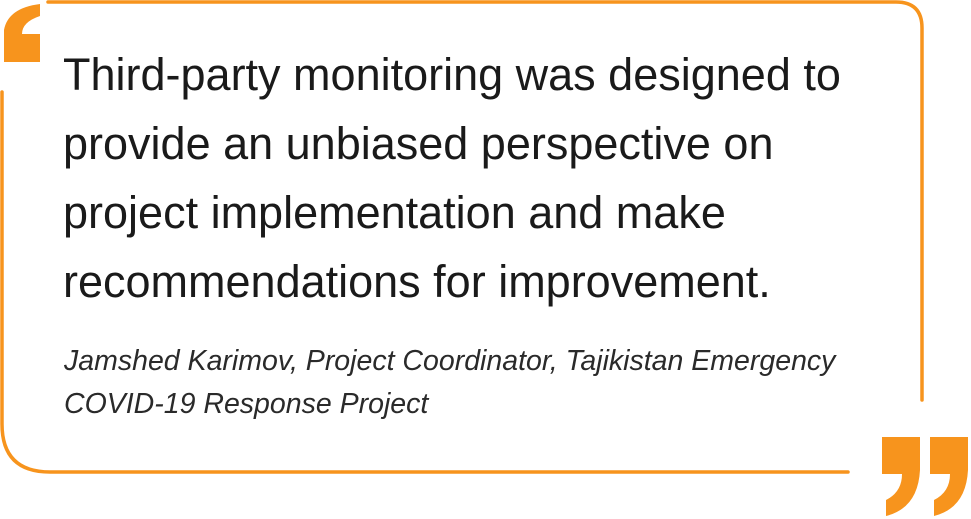 This screenshot has height=519, width=971. I want to click on close-quote-icon, so click(925, 476).